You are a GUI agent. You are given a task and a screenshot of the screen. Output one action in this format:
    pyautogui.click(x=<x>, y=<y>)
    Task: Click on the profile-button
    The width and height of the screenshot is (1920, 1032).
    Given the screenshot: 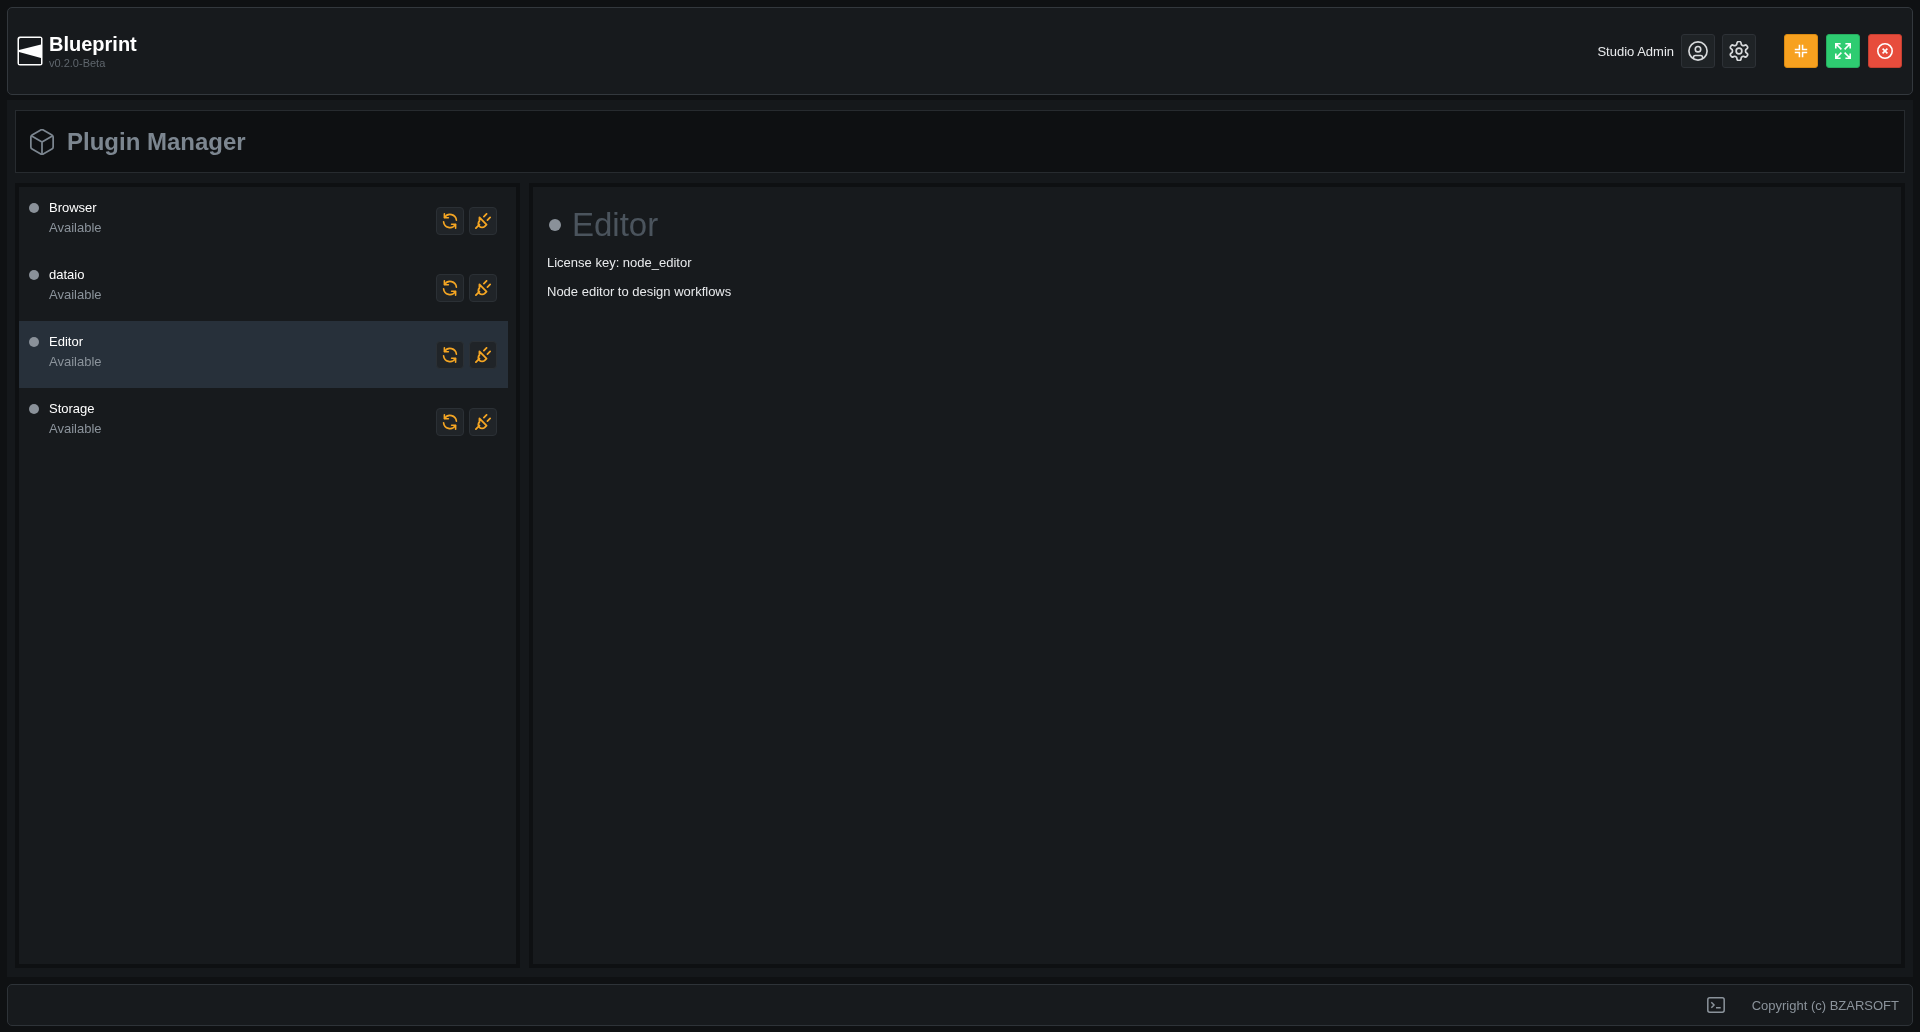 What is the action you would take?
    pyautogui.click(x=1698, y=51)
    